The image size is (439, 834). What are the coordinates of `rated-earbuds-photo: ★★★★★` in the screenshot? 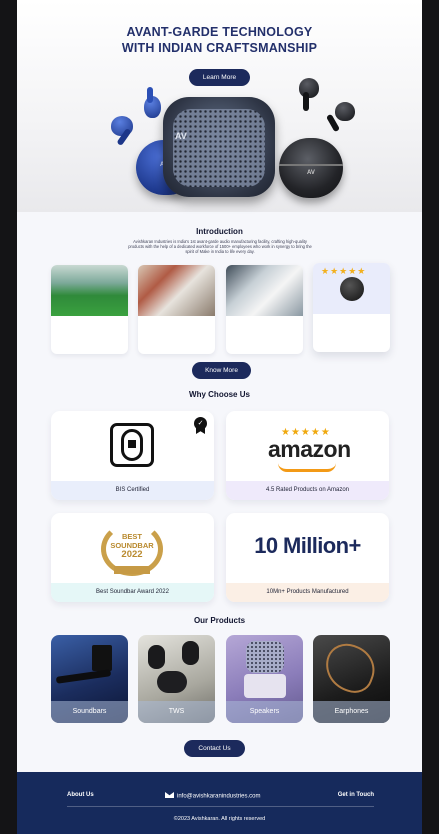 It's located at (351, 288).